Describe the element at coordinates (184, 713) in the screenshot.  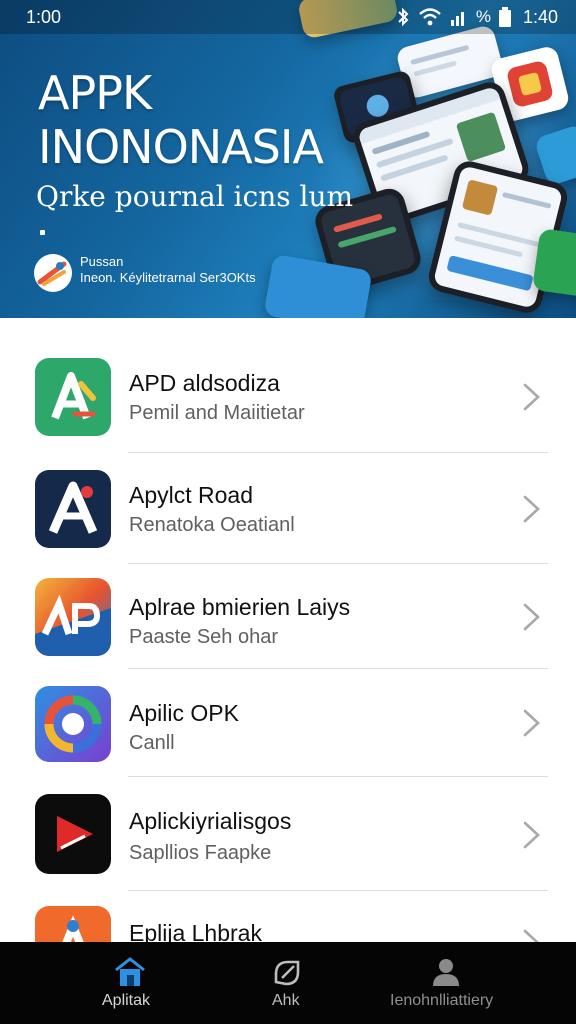
I see `app-title: Apilic OPK` at that location.